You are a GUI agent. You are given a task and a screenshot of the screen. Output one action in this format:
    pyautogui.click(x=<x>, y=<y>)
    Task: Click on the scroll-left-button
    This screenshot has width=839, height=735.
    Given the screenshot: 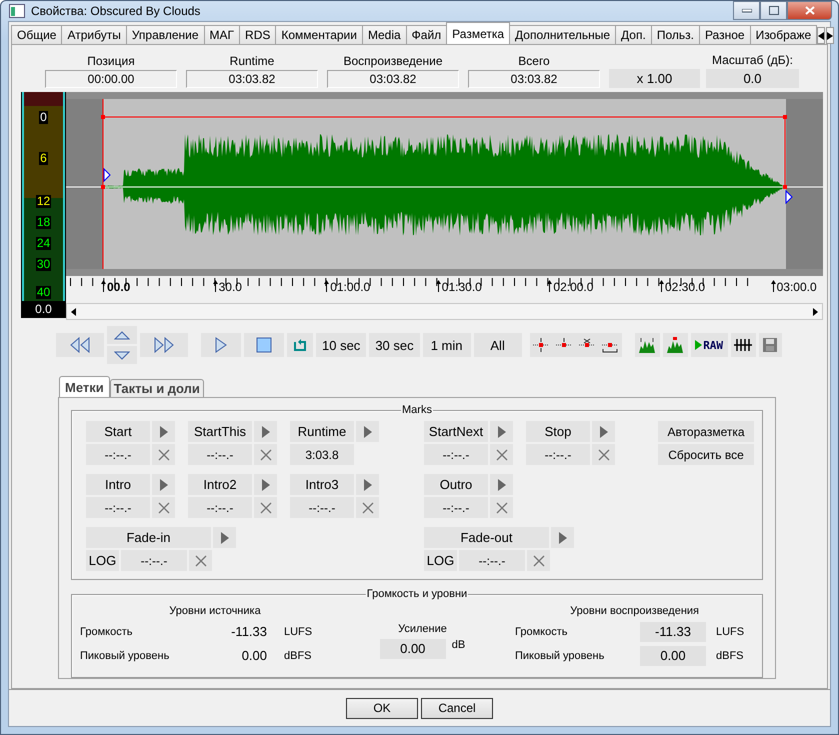 What is the action you would take?
    pyautogui.click(x=821, y=35)
    